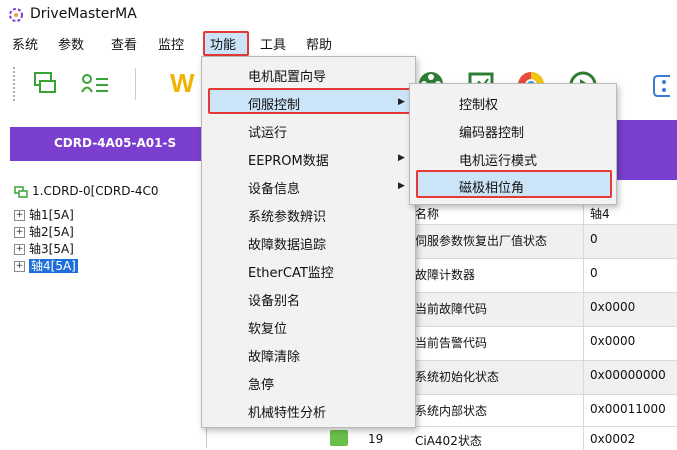 The width and height of the screenshot is (677, 450). I want to click on menu-help: 帮助, so click(319, 43).